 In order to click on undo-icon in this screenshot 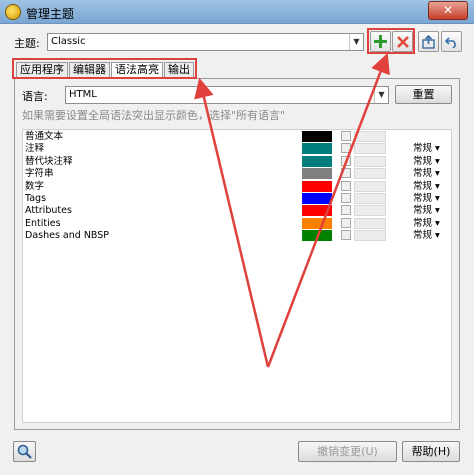, I will do `click(450, 42)`.